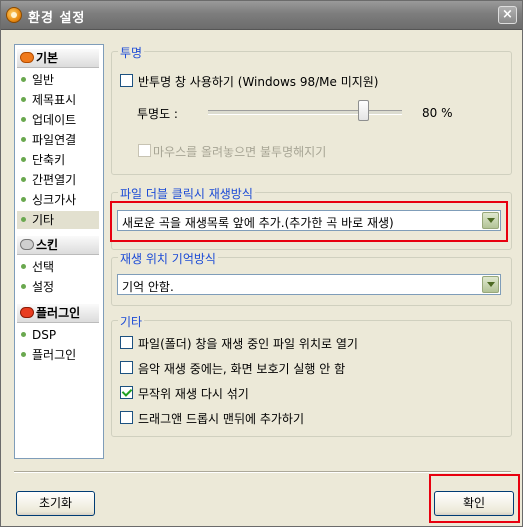  I want to click on opacity-value: 80 %, so click(437, 113).